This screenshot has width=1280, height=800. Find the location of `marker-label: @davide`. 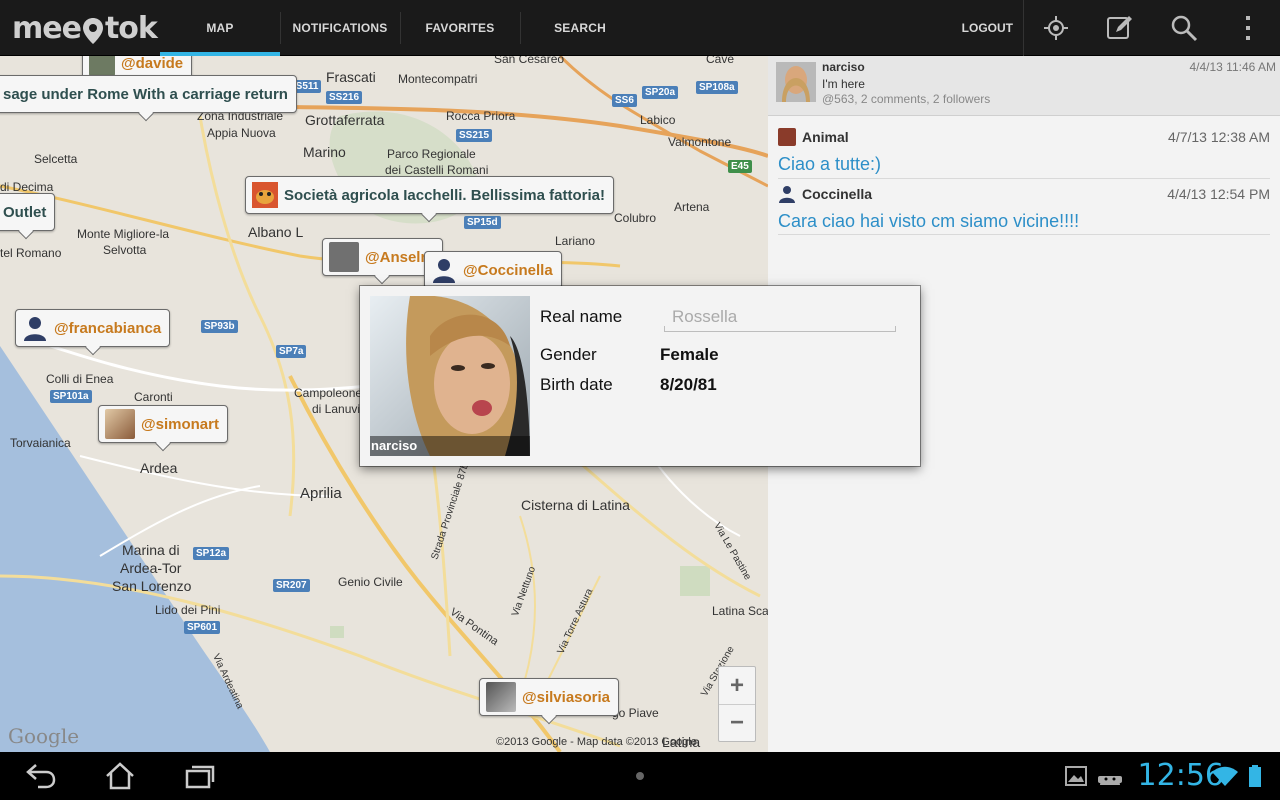

marker-label: @davide is located at coordinates (152, 64).